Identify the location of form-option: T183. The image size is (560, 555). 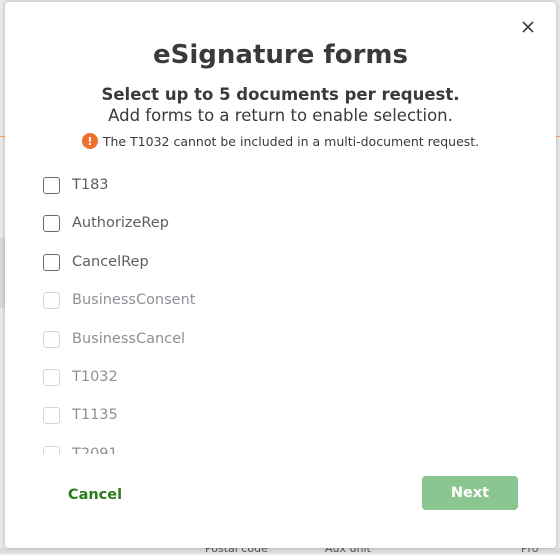
(76, 185).